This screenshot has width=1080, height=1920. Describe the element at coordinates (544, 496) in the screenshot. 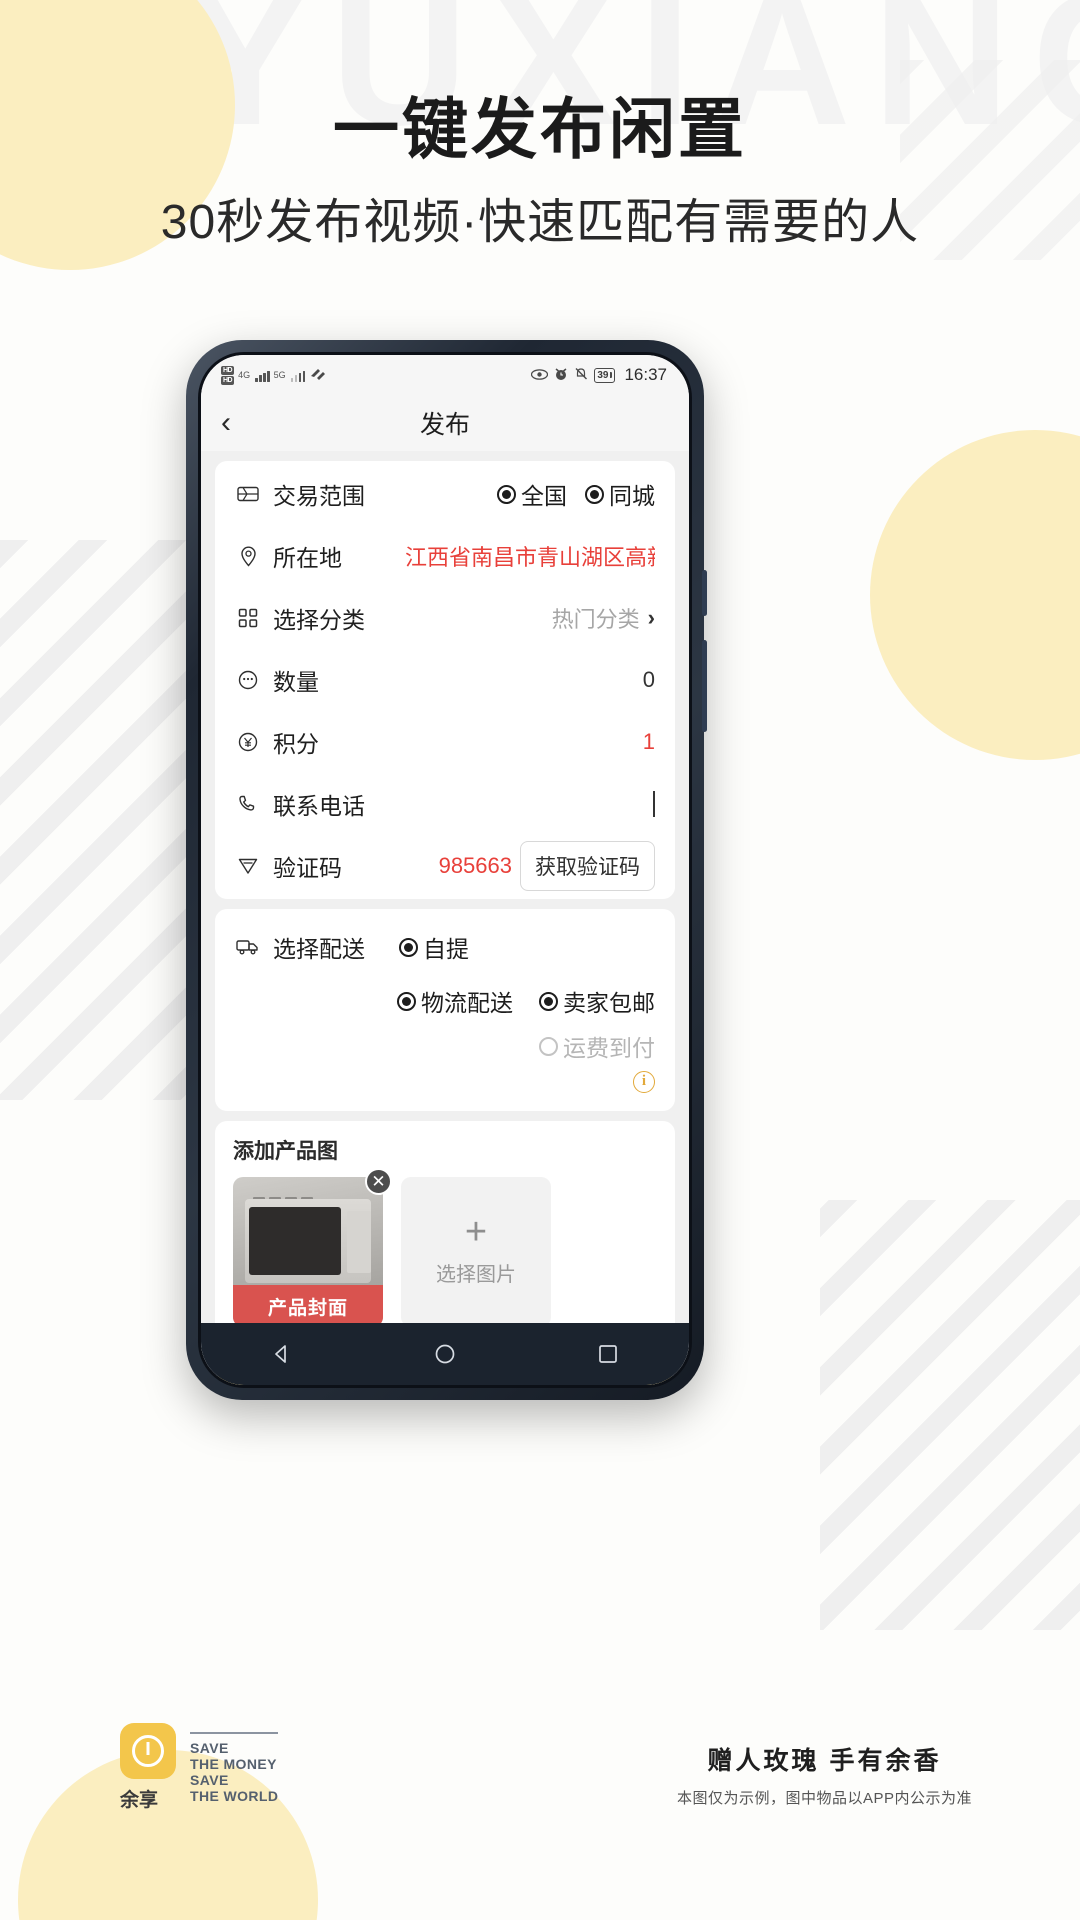

I see `radio-label-nationwide: 全国` at that location.